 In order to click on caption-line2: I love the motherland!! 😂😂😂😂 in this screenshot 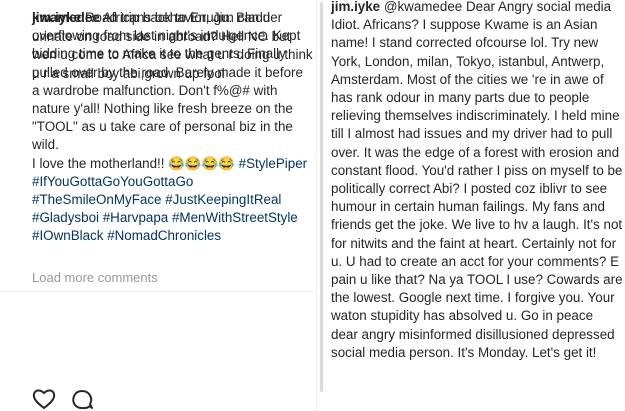, I will do `click(135, 163)`.